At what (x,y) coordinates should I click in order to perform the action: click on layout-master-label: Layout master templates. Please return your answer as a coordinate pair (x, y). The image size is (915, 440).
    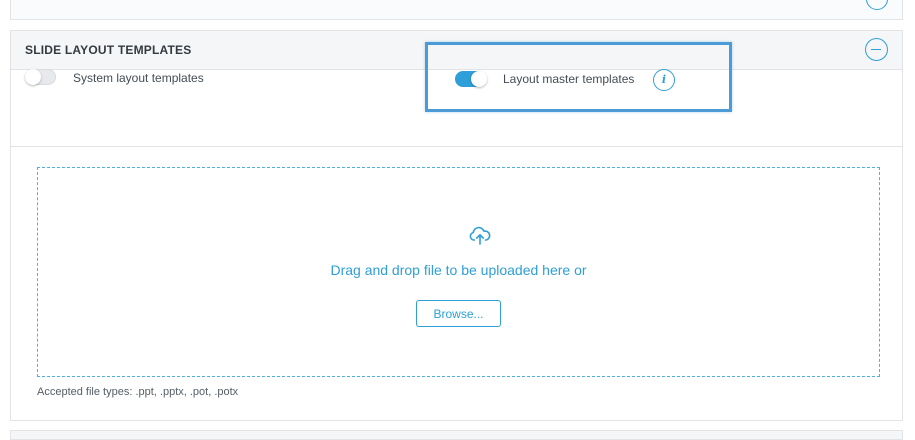
    Looking at the image, I should click on (569, 79).